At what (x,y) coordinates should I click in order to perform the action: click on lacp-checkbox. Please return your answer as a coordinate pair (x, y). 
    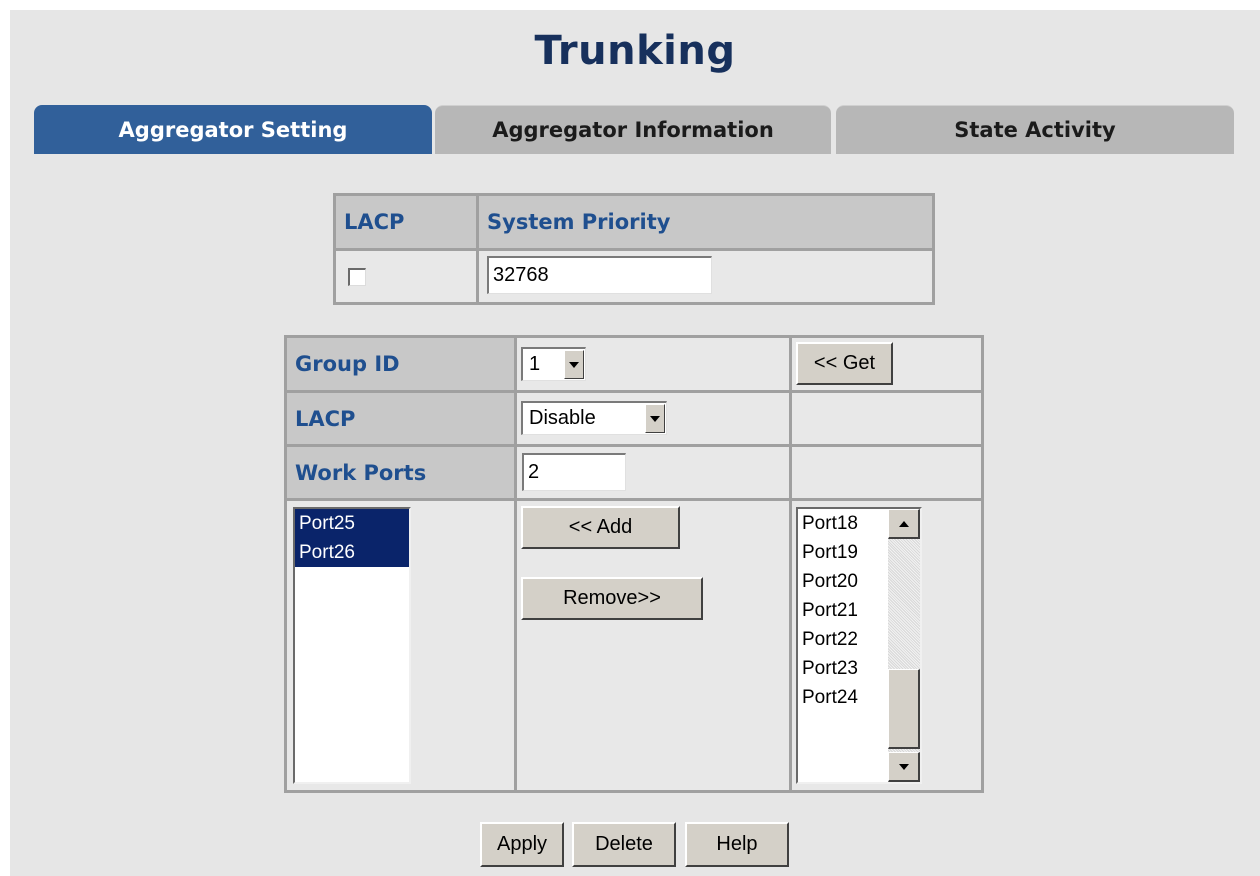
    Looking at the image, I should click on (357, 277).